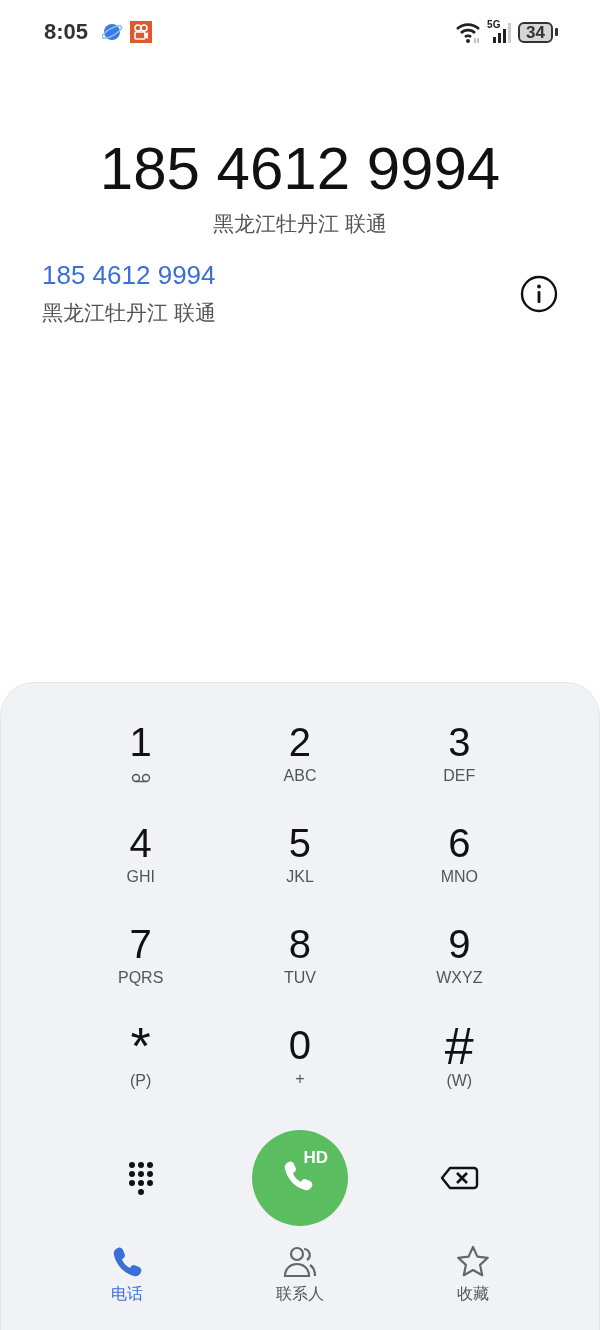  I want to click on battery-level: 34, so click(535, 32).